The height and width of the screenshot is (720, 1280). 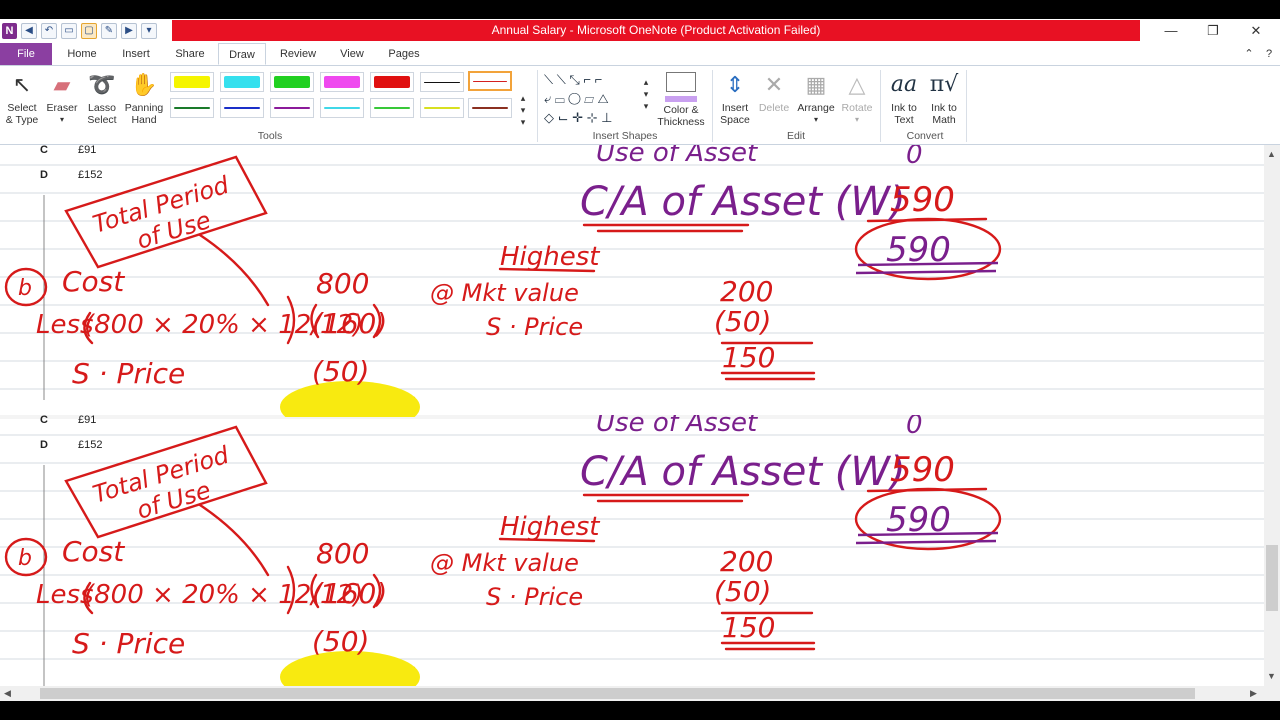 I want to click on tab-insert: Insert, so click(x=136, y=54).